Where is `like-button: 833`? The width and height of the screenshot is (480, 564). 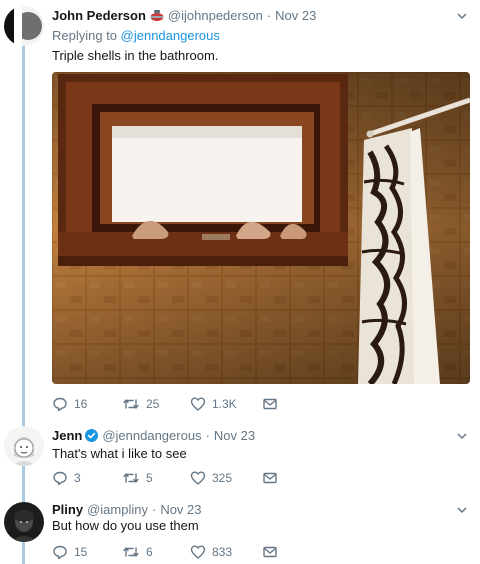
like-button: 833 is located at coordinates (226, 552).